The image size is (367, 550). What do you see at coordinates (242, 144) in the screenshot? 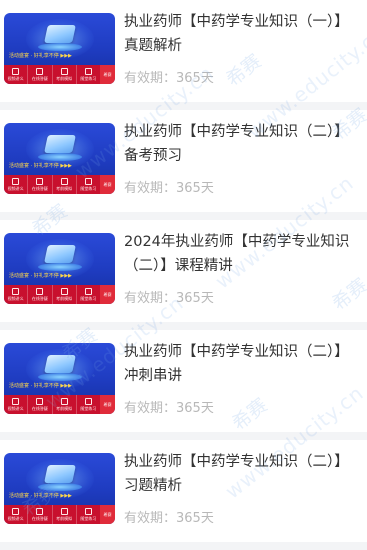
I see `course-title: 执业药师【中药学专业知识（二）】备考预习` at bounding box center [242, 144].